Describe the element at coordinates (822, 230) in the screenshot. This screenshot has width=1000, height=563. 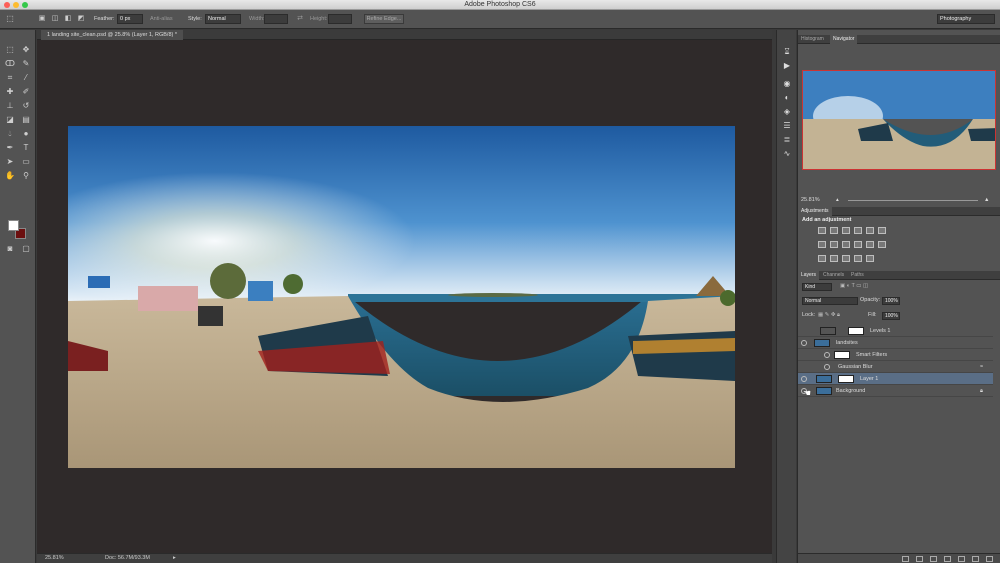
I see `brightness-contrast-icon` at that location.